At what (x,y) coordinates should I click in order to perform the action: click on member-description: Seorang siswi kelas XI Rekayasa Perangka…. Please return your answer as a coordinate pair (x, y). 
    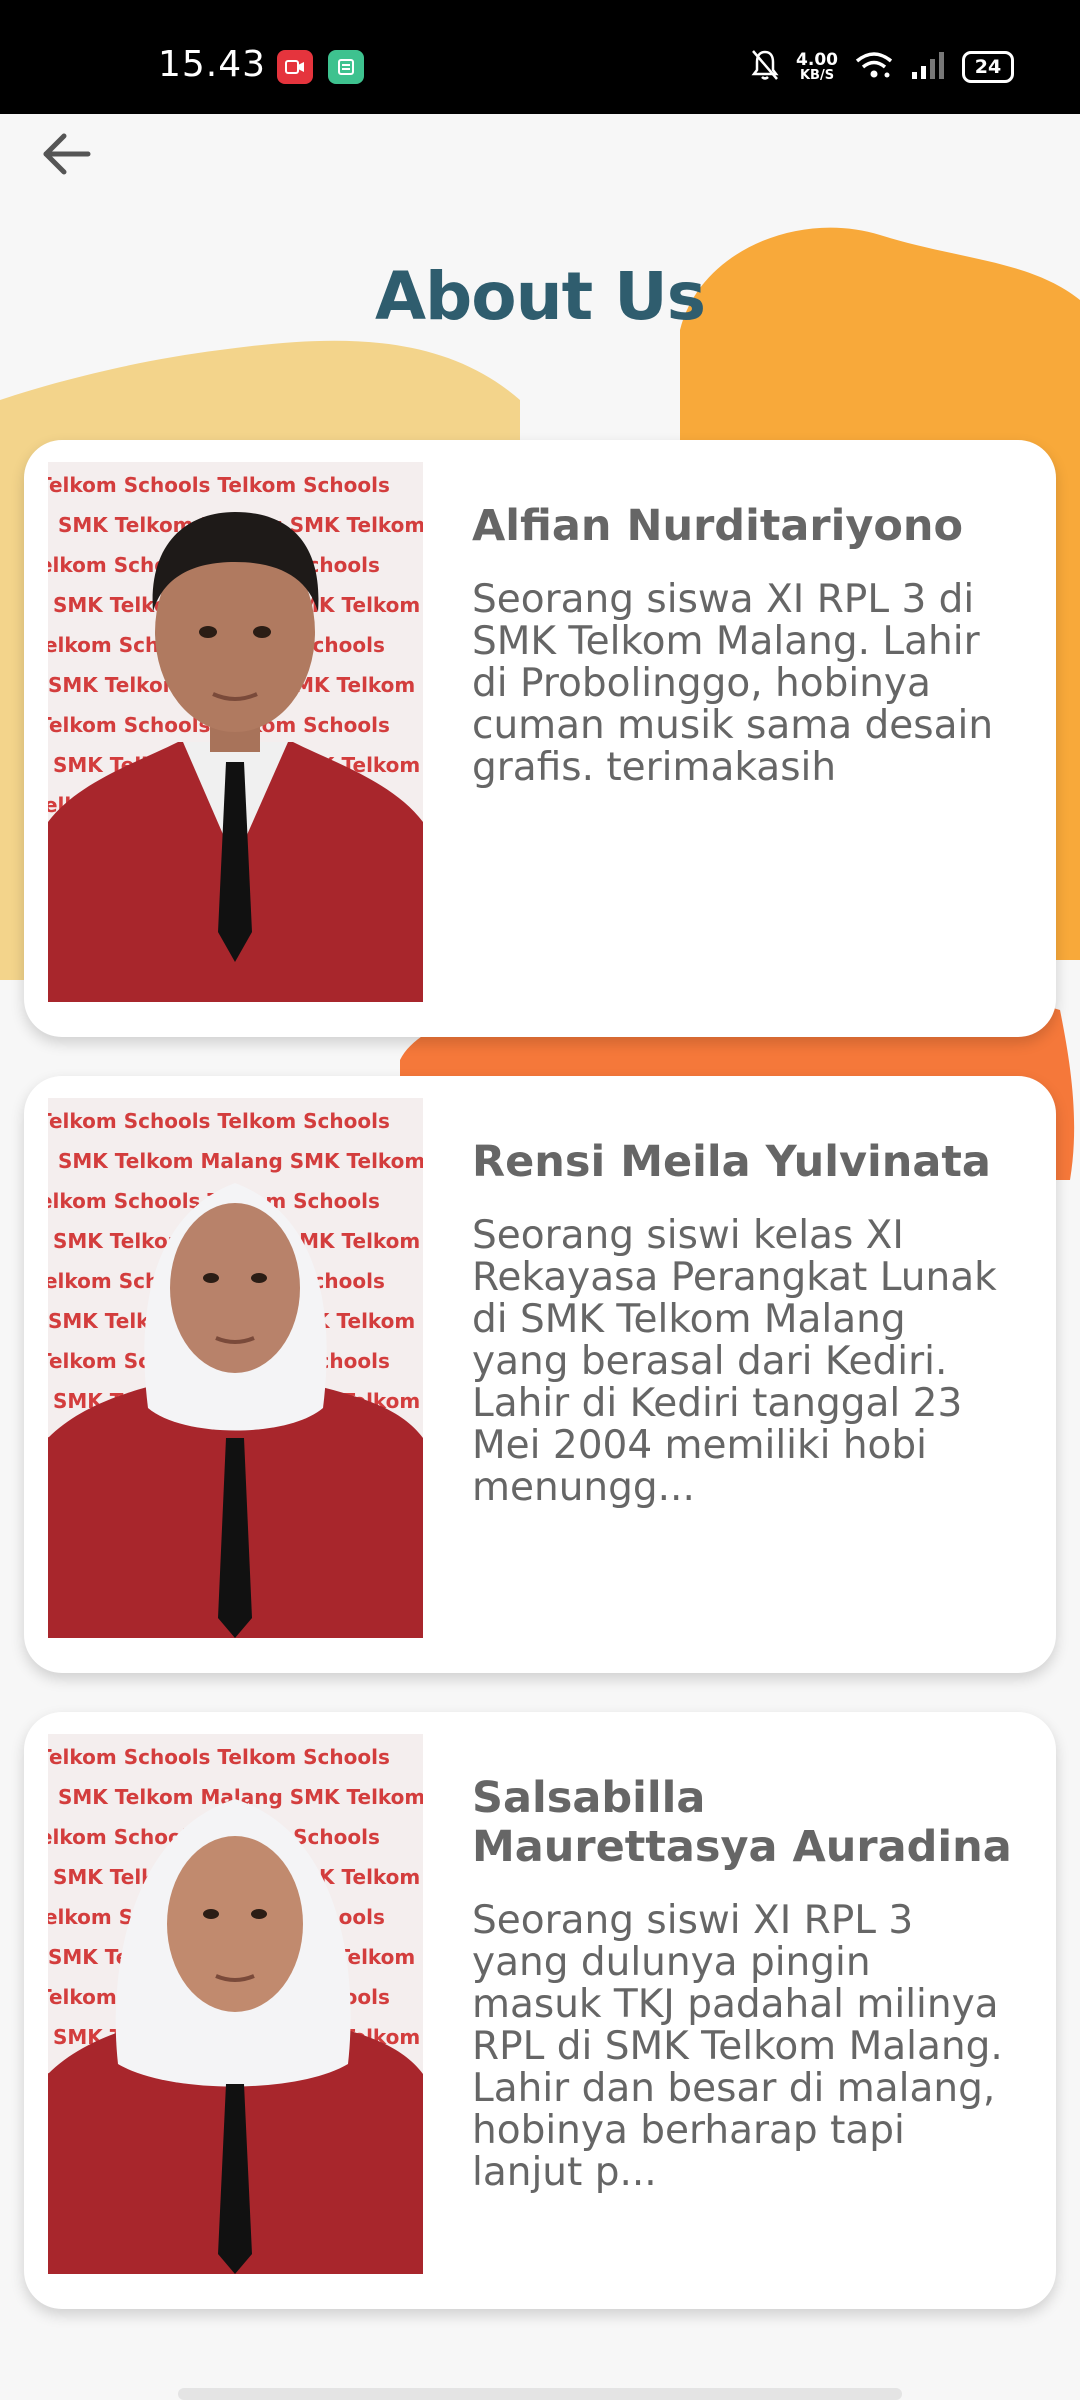
    Looking at the image, I should click on (734, 1361).